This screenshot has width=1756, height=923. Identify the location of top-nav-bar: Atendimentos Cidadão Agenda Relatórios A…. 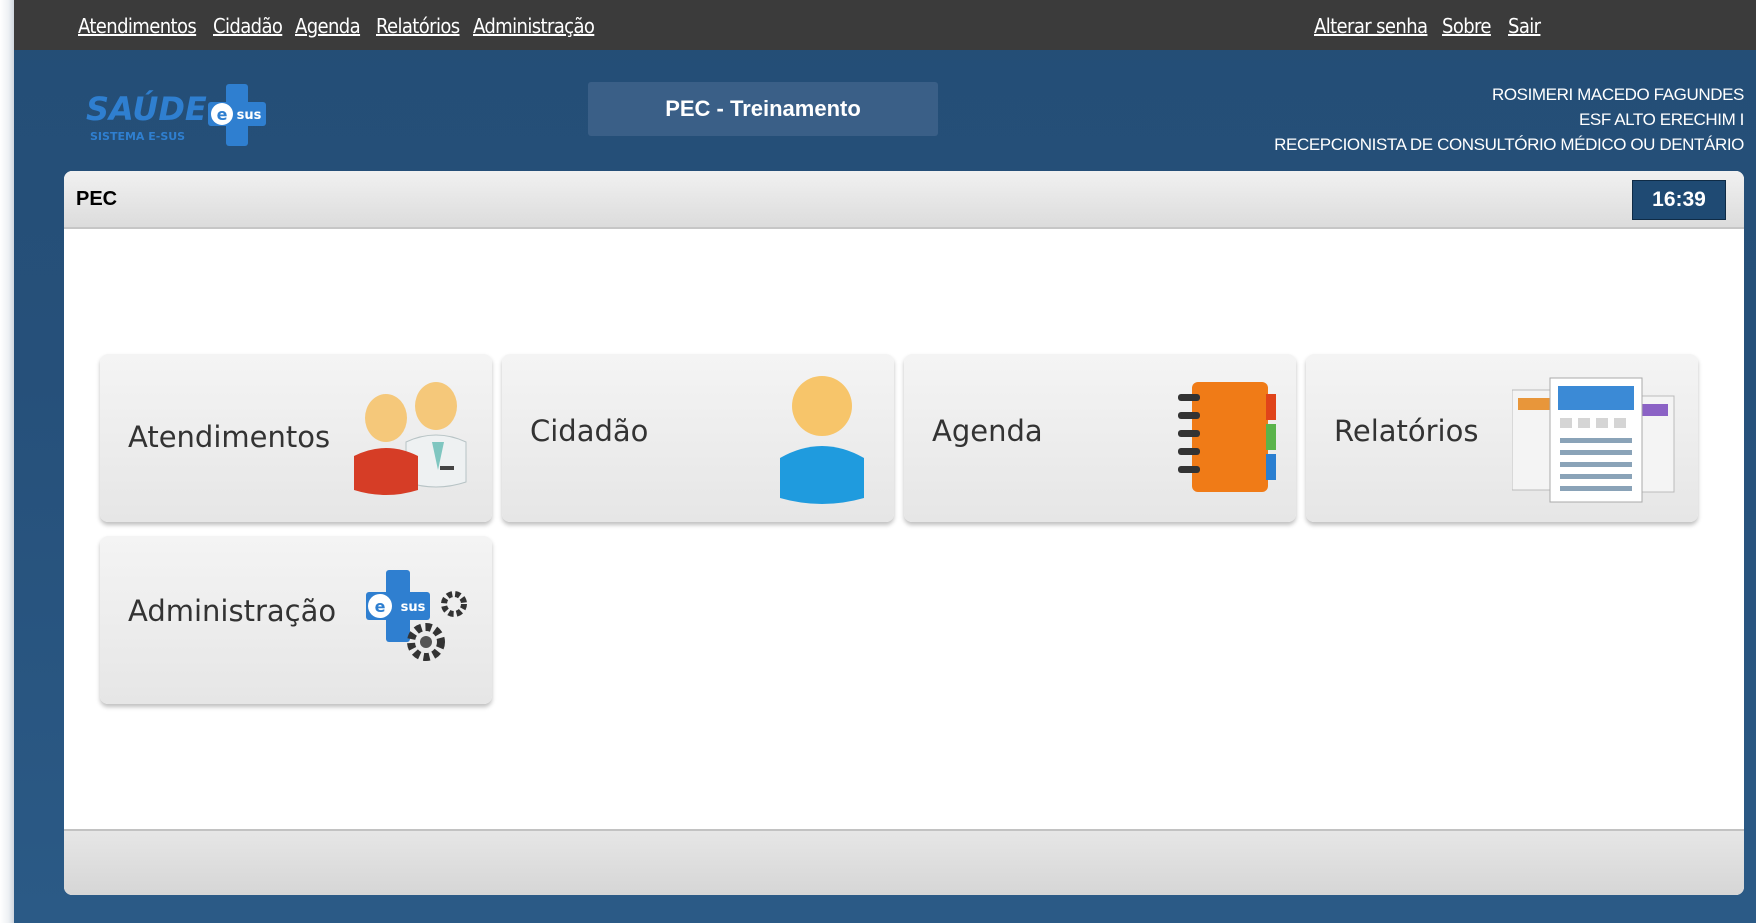
(885, 25).